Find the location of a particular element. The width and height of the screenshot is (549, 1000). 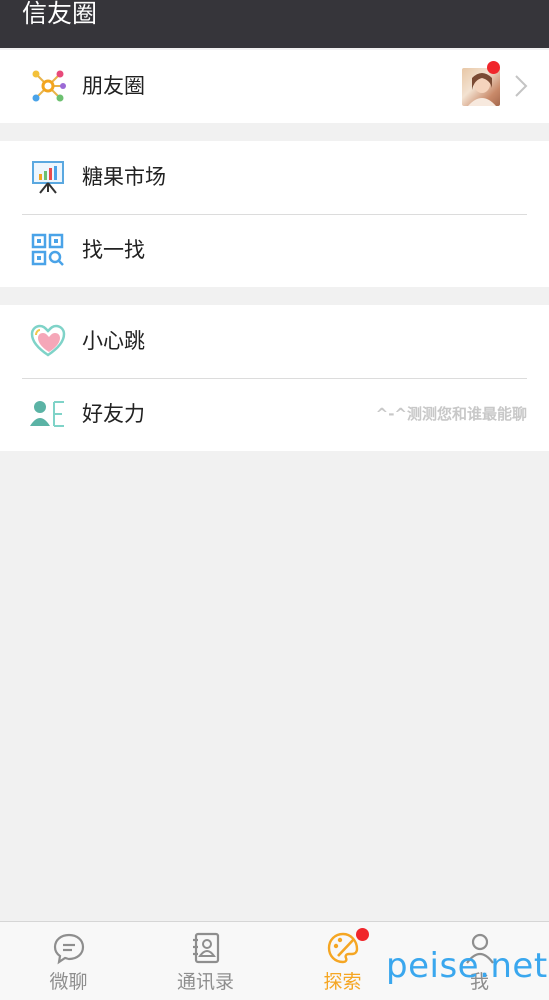

tab-chat-label: 微聊 is located at coordinates (68, 982).